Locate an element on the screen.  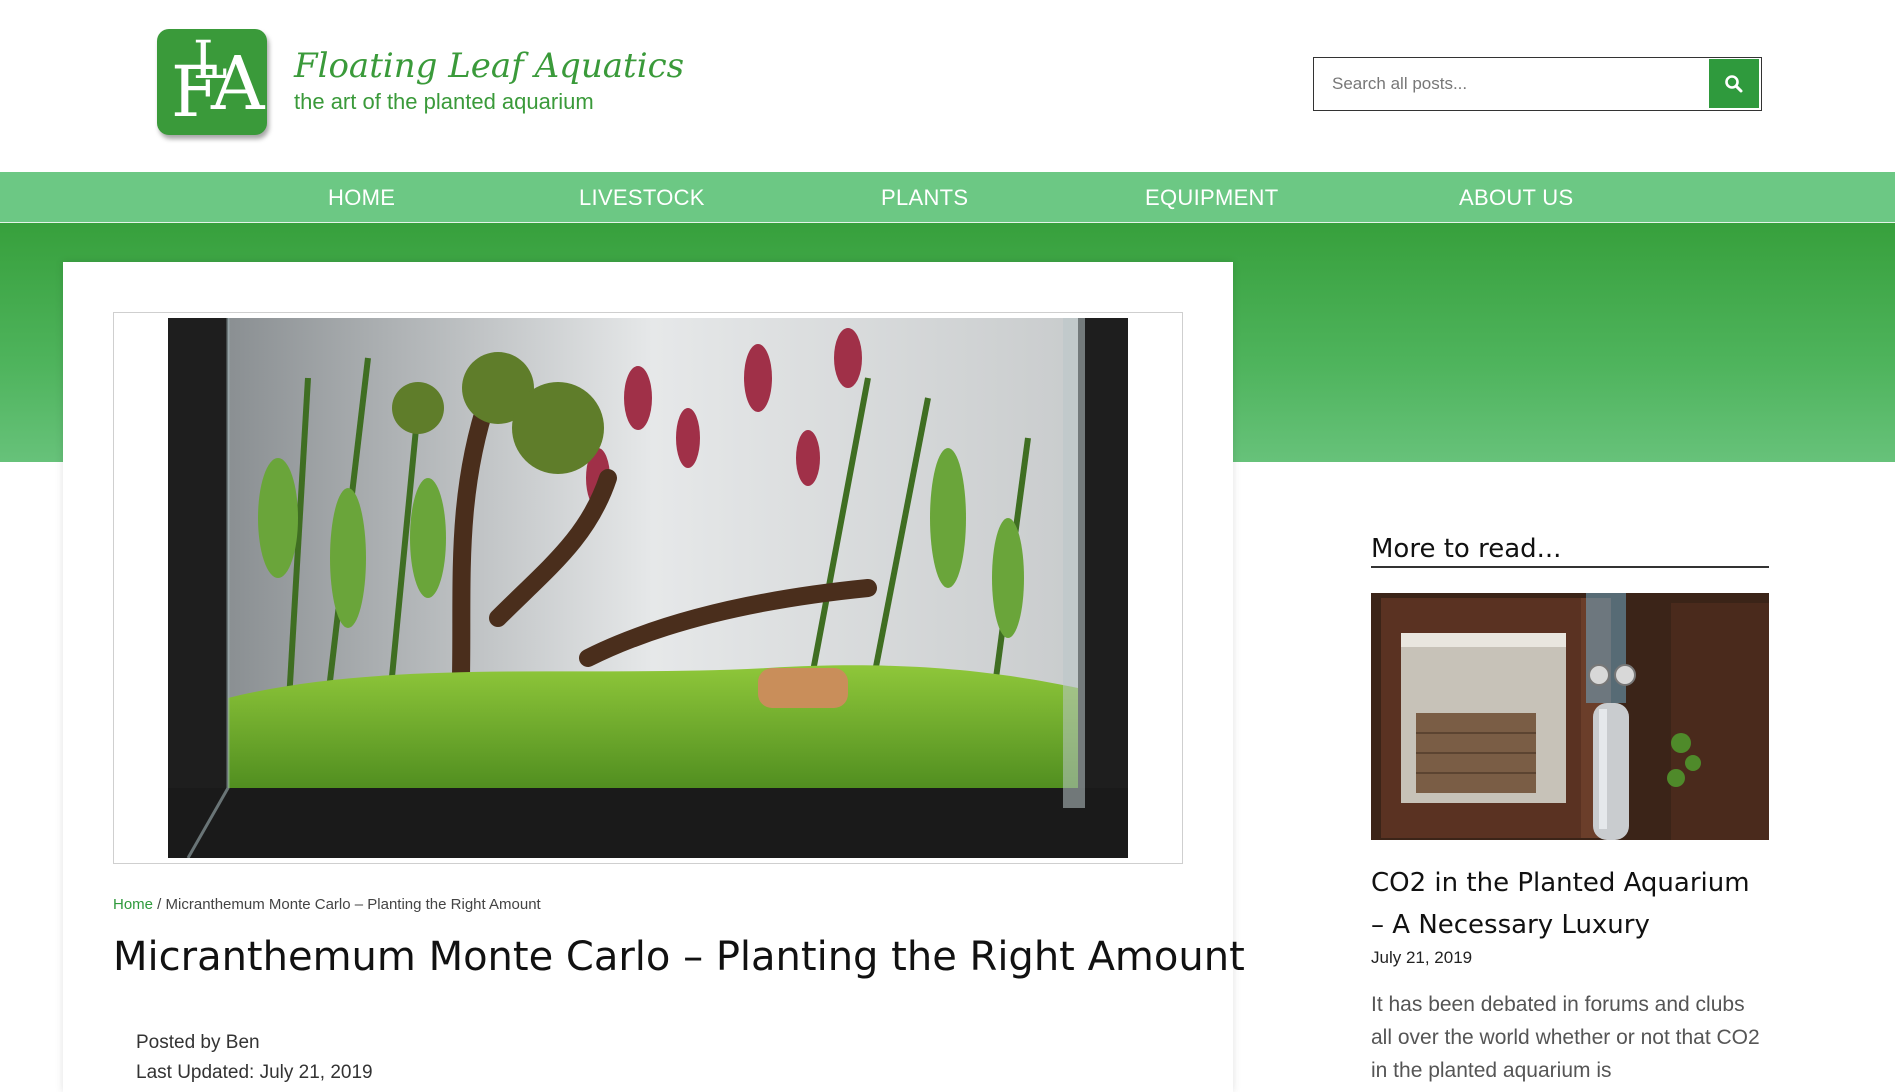
sidebar-post-thumbnail is located at coordinates (1570, 716).